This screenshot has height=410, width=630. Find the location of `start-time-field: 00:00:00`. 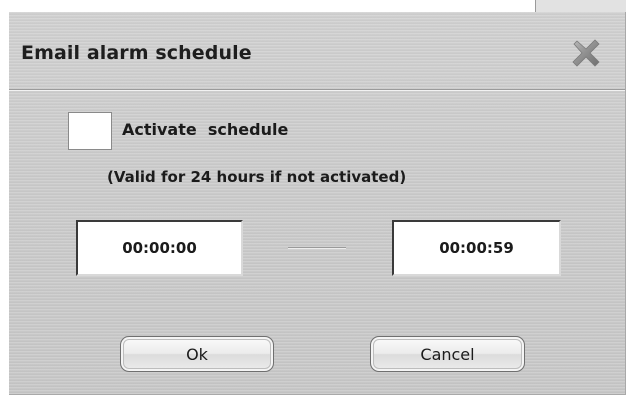

start-time-field: 00:00:00 is located at coordinates (159, 248).